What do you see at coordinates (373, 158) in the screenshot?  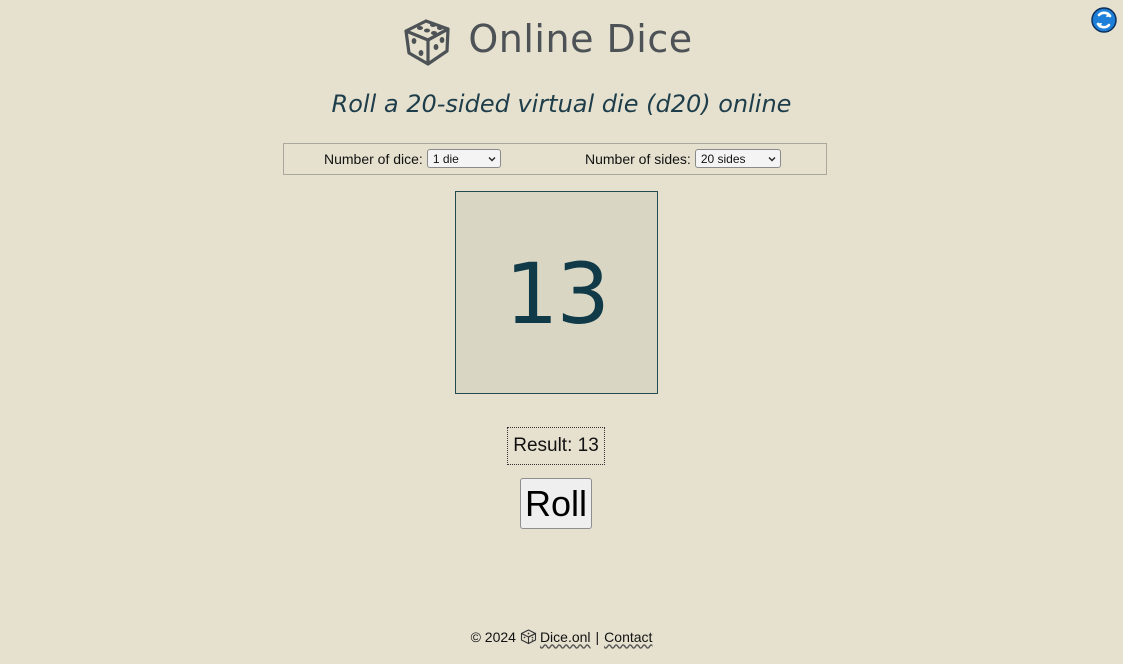 I see `dice-count-label: Number of dice:` at bounding box center [373, 158].